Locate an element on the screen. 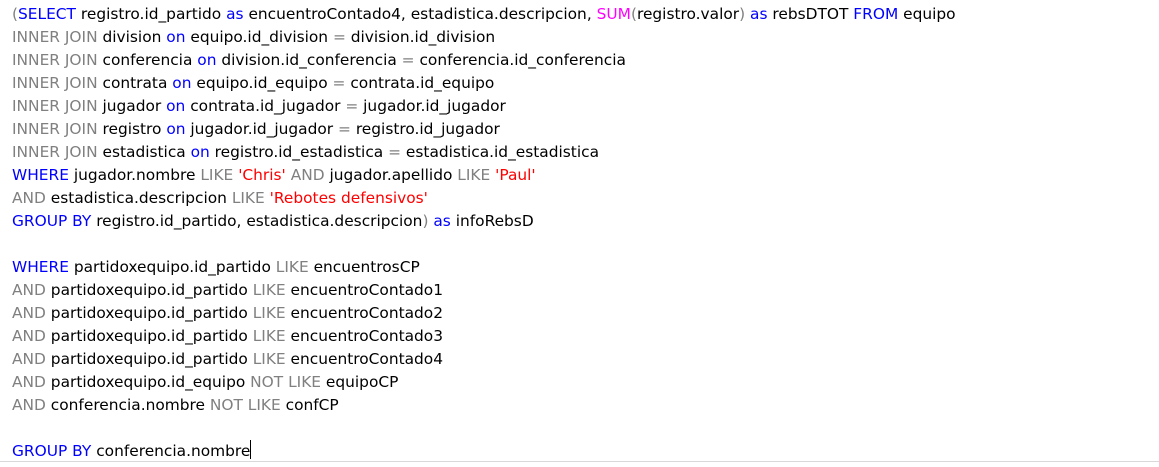 The height and width of the screenshot is (467, 1159). code-text: equipoCP is located at coordinates (360, 382).